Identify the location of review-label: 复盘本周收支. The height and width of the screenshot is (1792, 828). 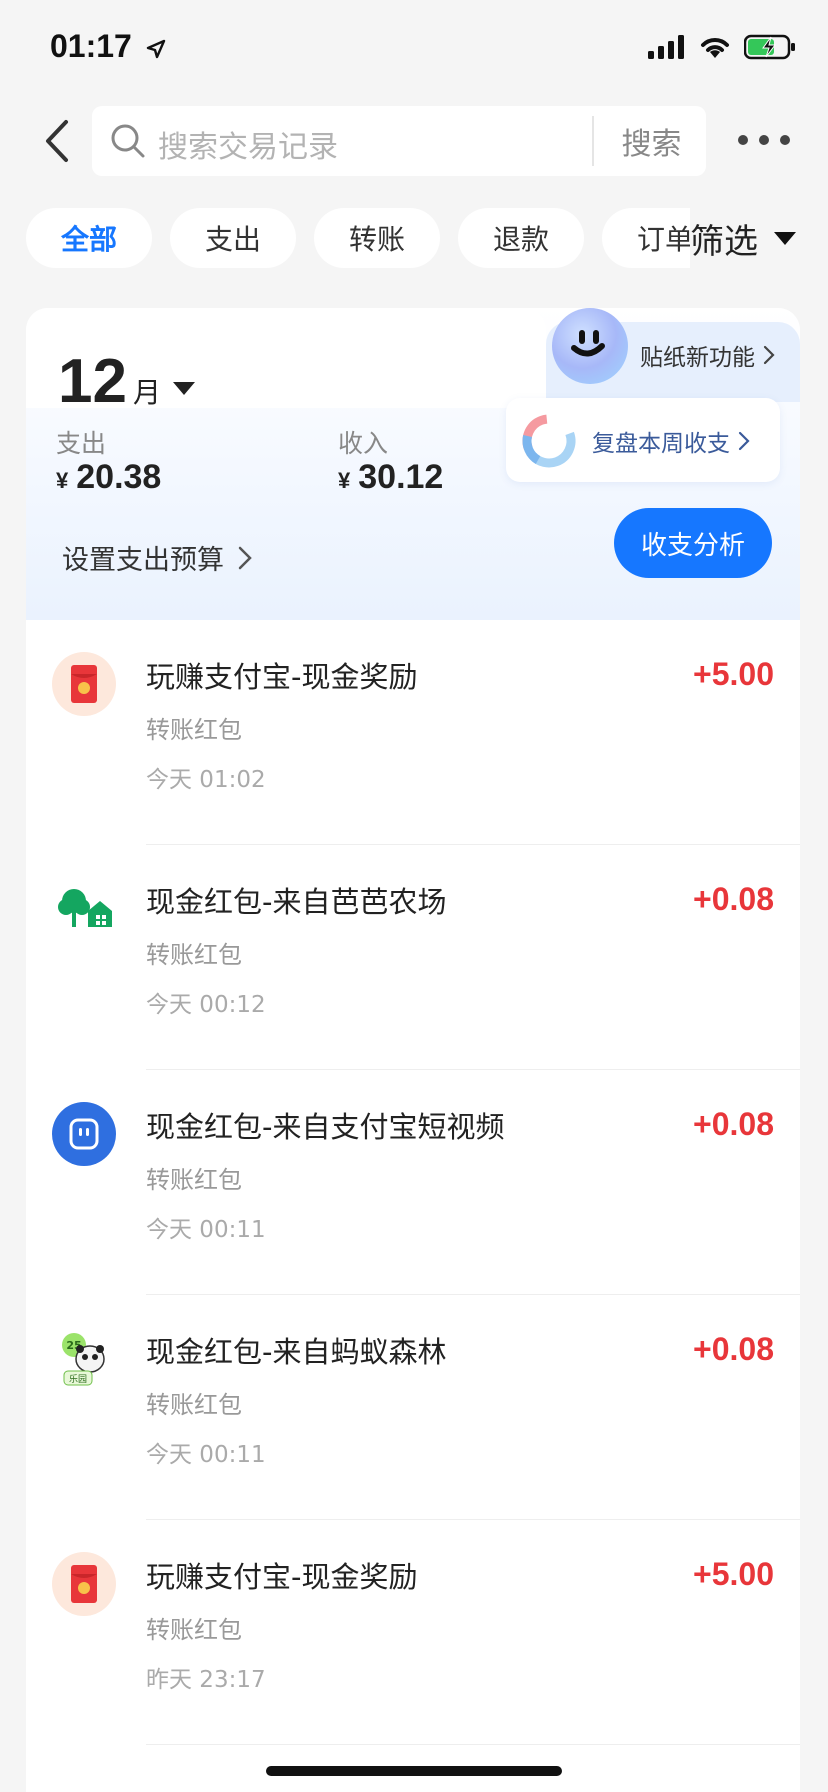
(661, 444).